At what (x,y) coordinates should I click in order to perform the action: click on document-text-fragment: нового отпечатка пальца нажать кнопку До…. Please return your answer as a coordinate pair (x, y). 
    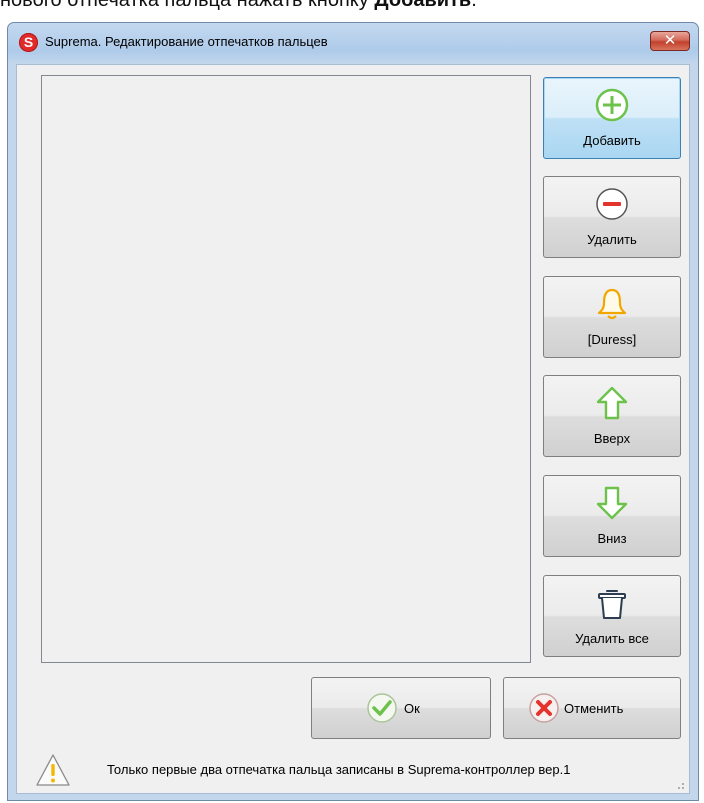
    Looking at the image, I should click on (352, 10).